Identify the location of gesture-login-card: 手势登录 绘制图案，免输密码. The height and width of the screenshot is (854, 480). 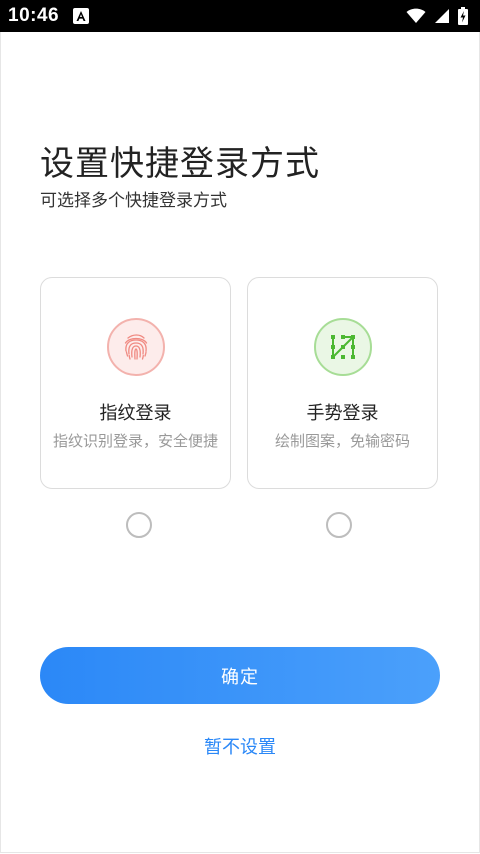
(342, 383).